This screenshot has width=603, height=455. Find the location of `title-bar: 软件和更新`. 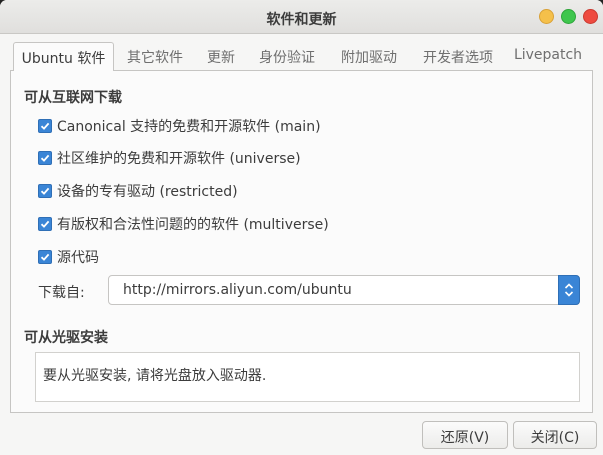

title-bar: 软件和更新 is located at coordinates (301, 17).